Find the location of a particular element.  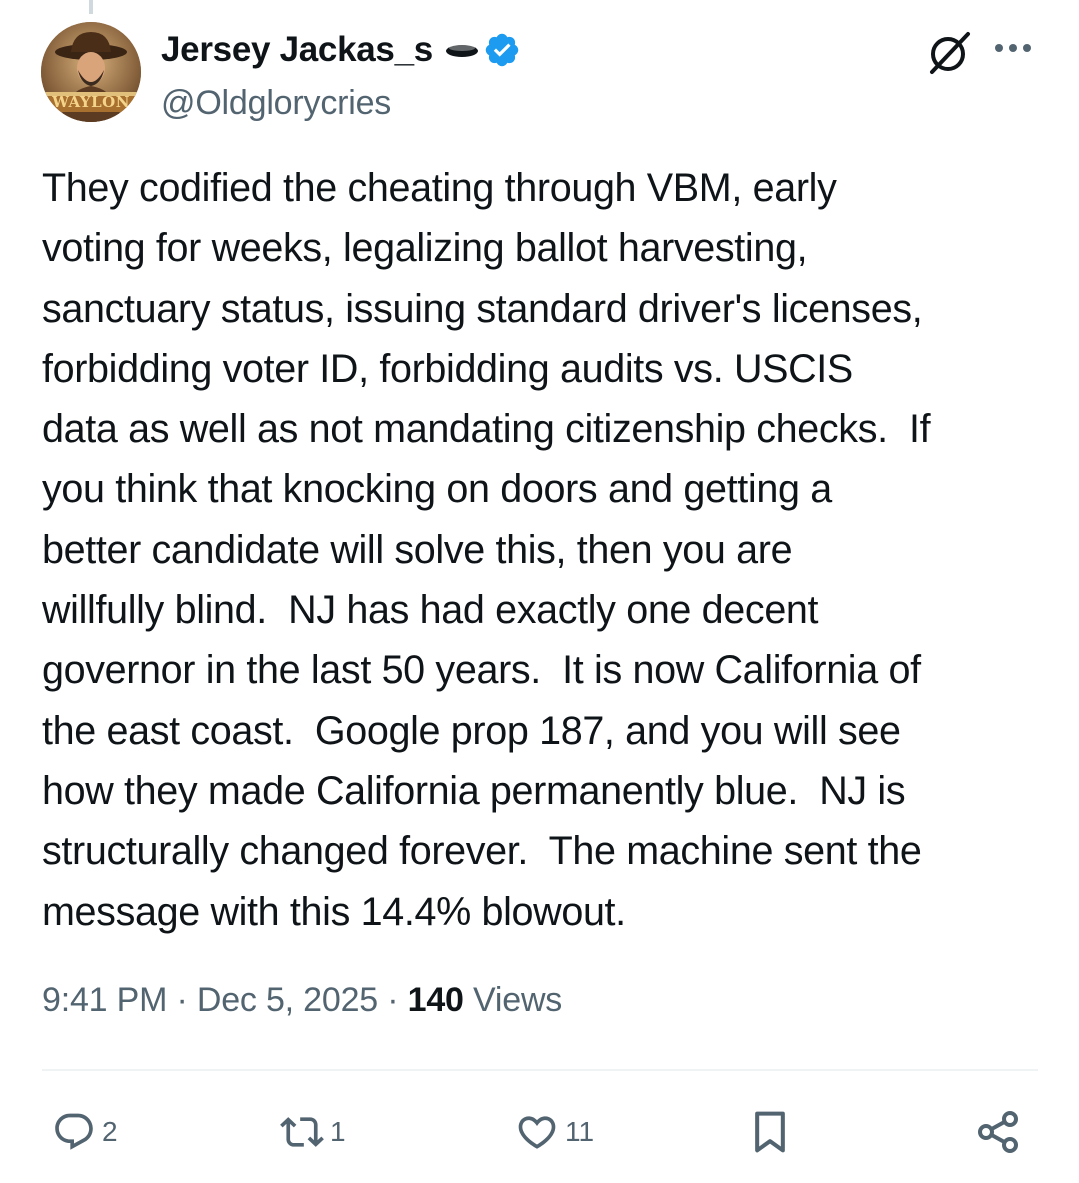

name-row: Jersey Jackas_s is located at coordinates (341, 50).